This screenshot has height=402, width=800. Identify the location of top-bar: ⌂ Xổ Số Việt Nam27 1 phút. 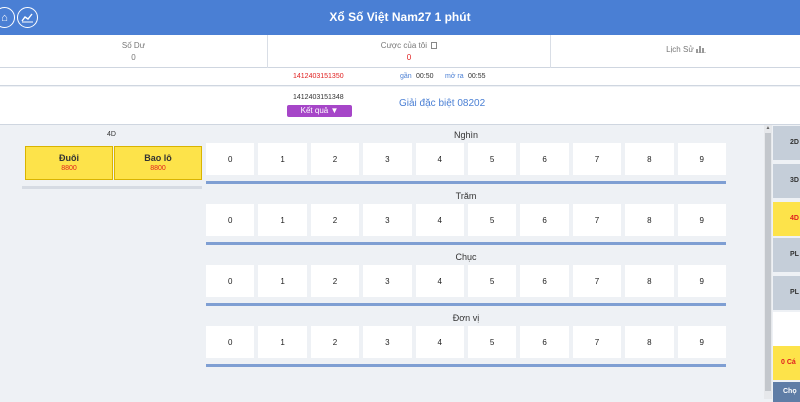
(400, 17).